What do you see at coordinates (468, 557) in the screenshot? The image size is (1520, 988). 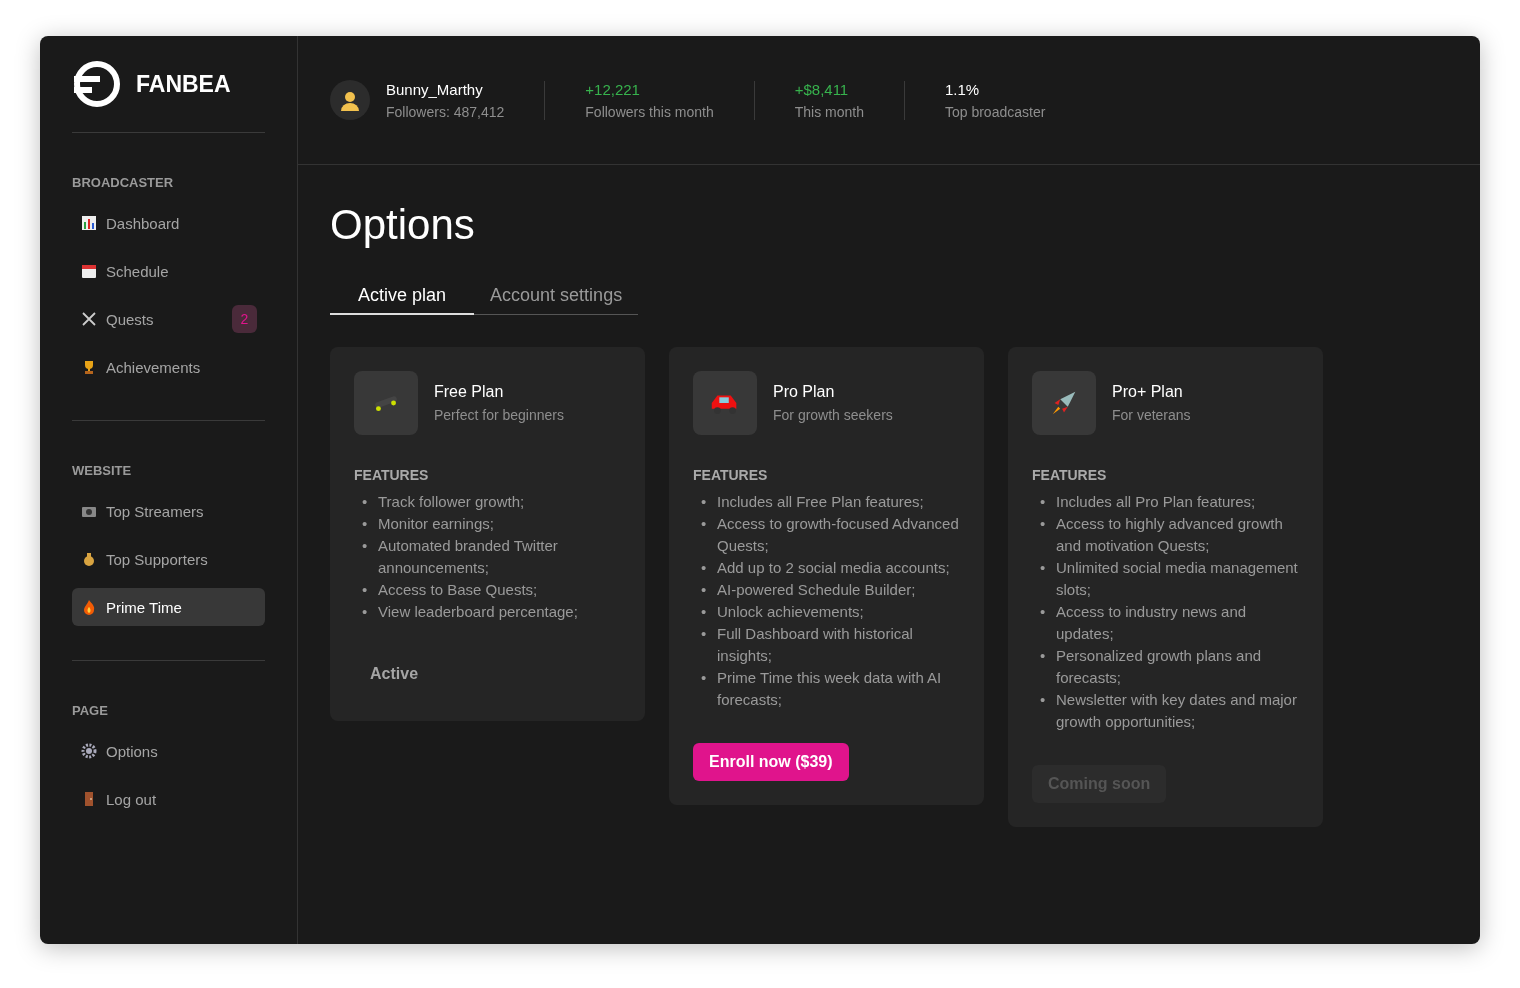 I see `feature-item: Automated branded Twitter announcements;` at bounding box center [468, 557].